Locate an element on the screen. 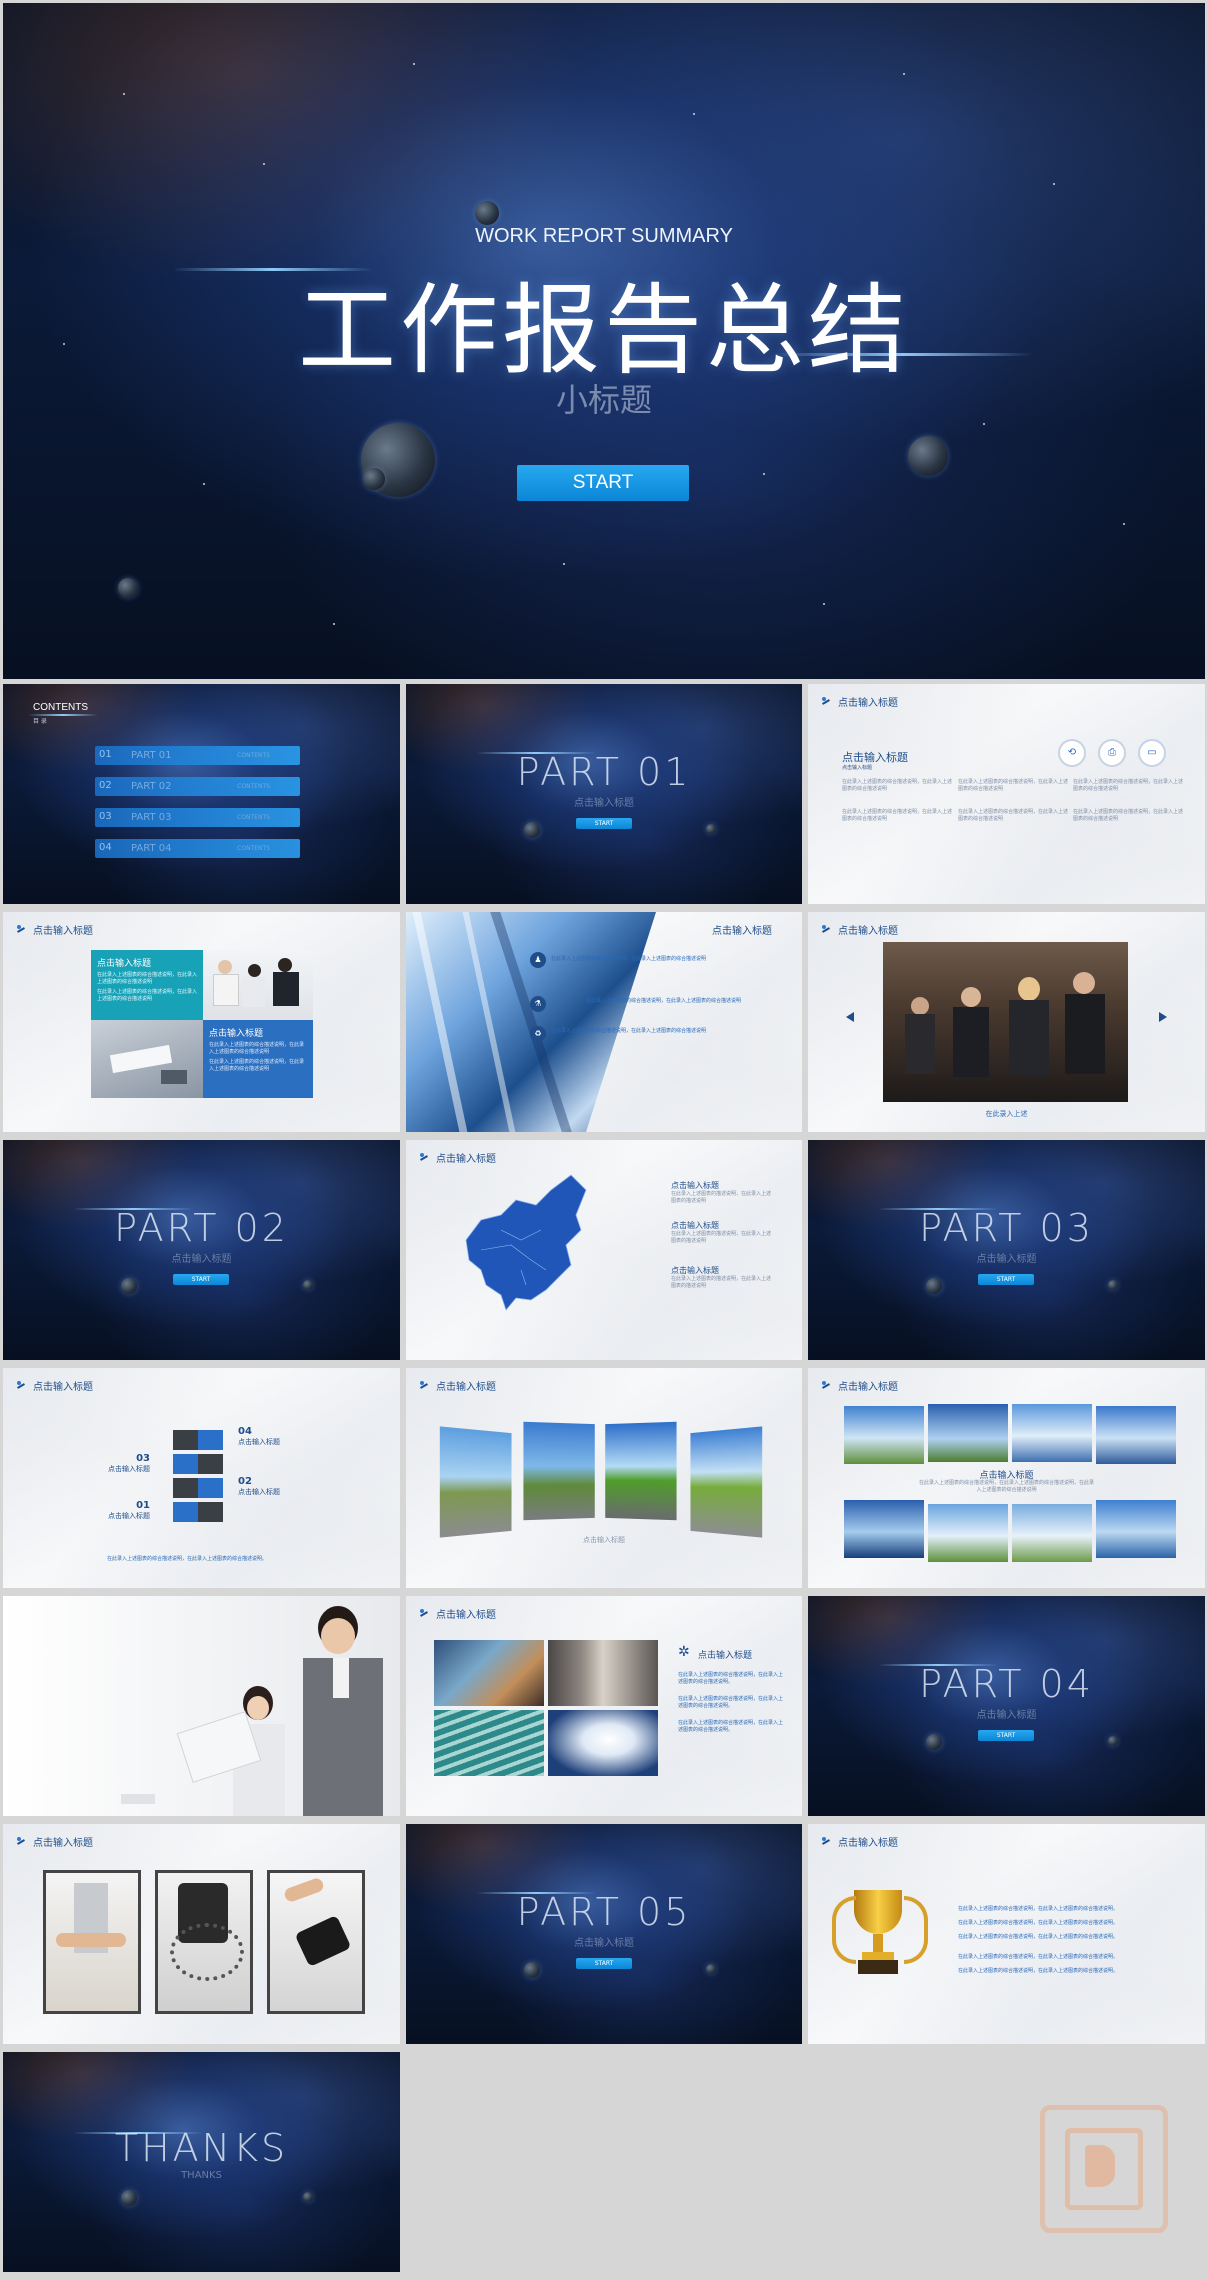 The image size is (1208, 2280). recycle-icon: ♻ is located at coordinates (538, 1034).